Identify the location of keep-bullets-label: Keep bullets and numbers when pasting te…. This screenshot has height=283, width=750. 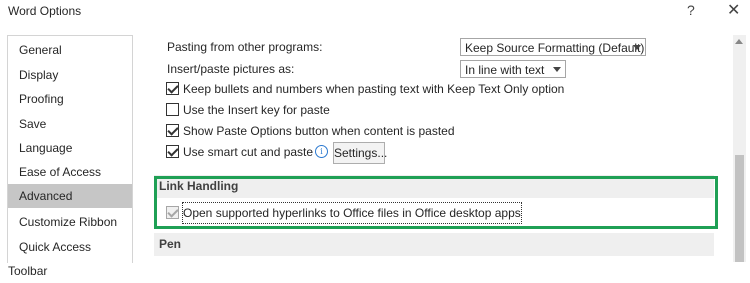
(374, 89).